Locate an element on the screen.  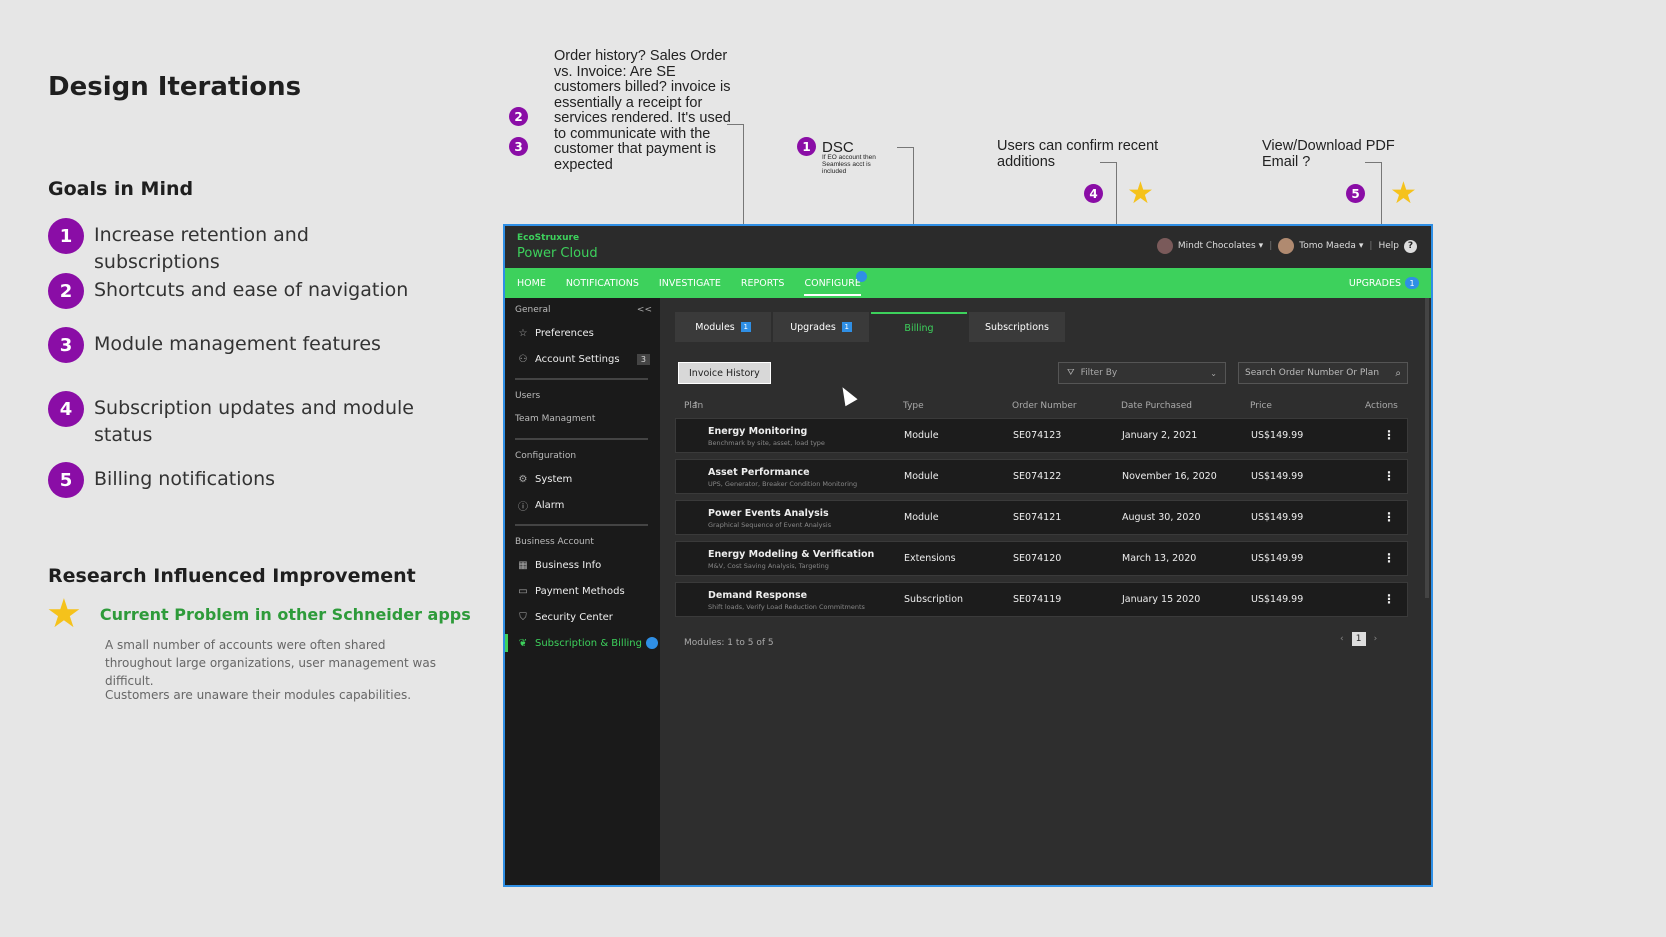
date-purchased: January 2, 2021 is located at coordinates (1160, 435).